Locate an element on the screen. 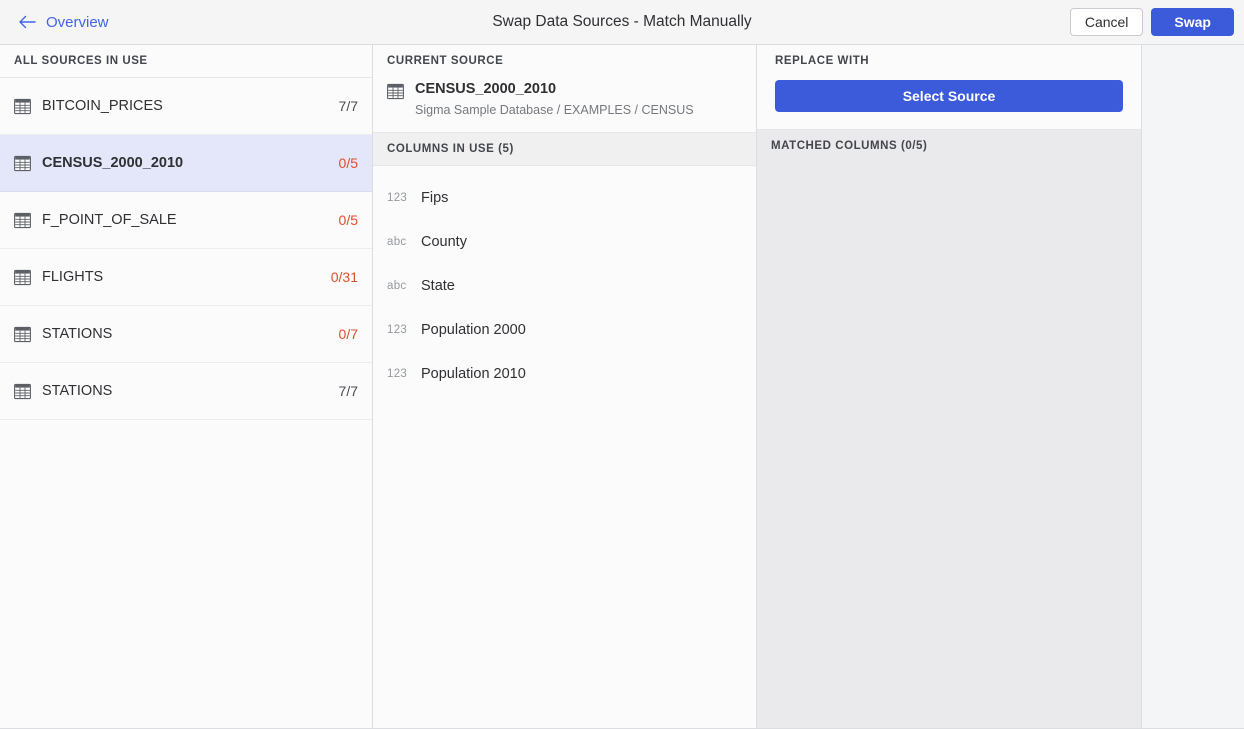 The width and height of the screenshot is (1244, 729). column-row: 123 Population 2000 is located at coordinates (564, 330).